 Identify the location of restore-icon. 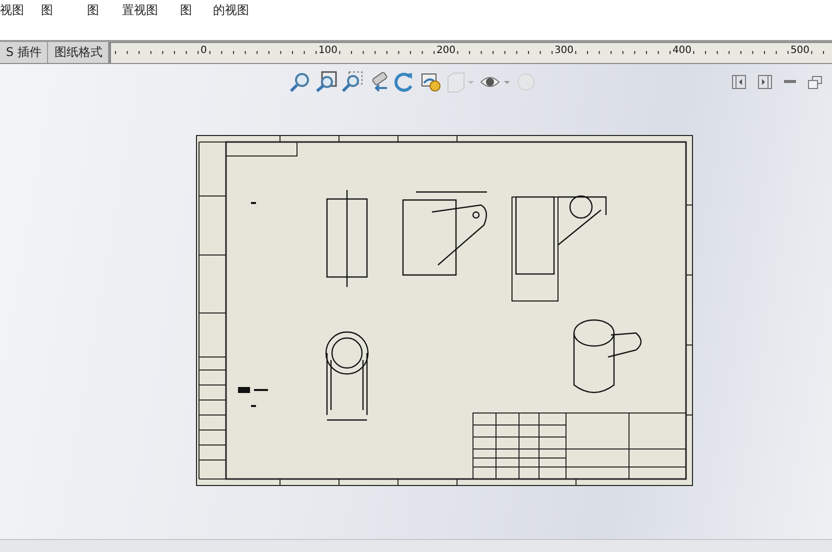
(815, 82).